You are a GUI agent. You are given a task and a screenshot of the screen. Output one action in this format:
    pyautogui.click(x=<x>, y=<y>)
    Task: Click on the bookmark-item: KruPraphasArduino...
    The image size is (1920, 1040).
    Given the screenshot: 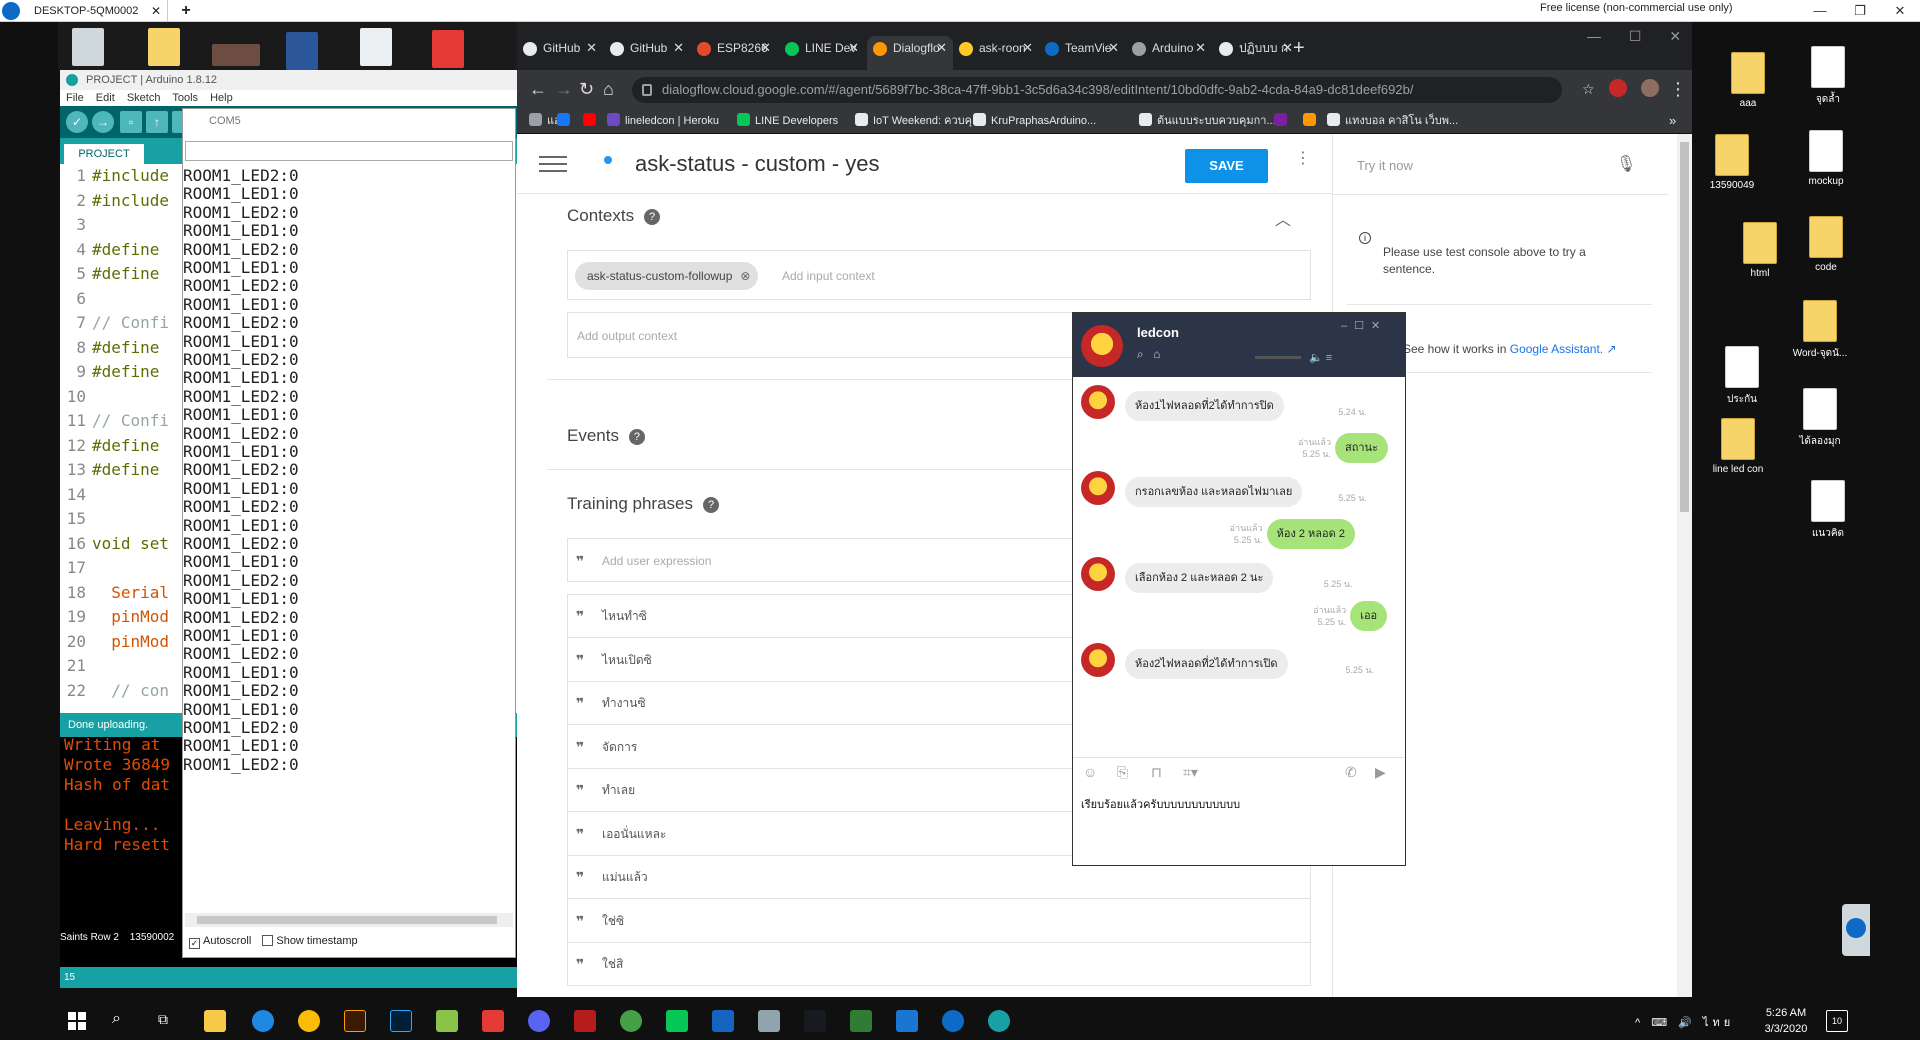 What is the action you would take?
    pyautogui.click(x=1034, y=121)
    